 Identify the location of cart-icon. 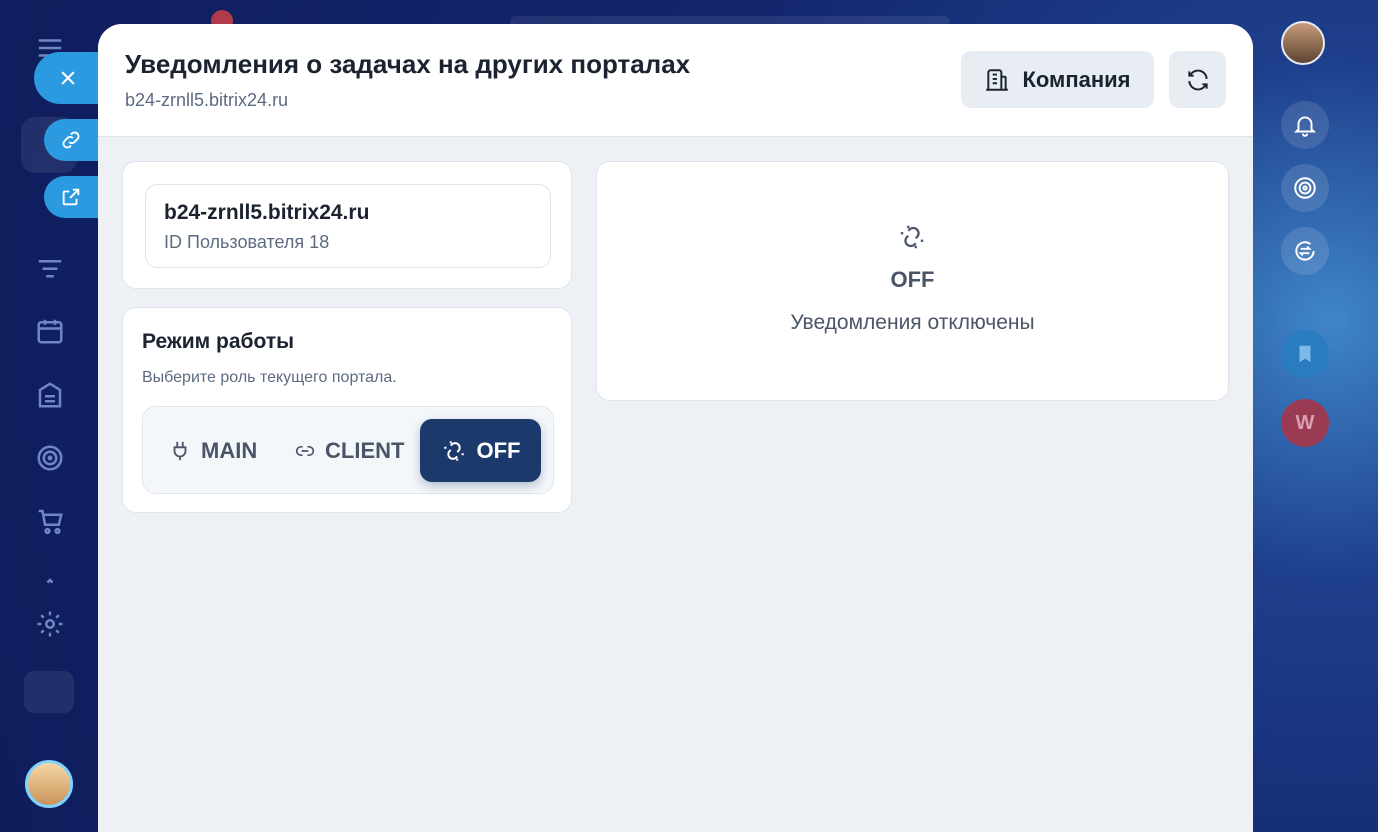
(50, 521).